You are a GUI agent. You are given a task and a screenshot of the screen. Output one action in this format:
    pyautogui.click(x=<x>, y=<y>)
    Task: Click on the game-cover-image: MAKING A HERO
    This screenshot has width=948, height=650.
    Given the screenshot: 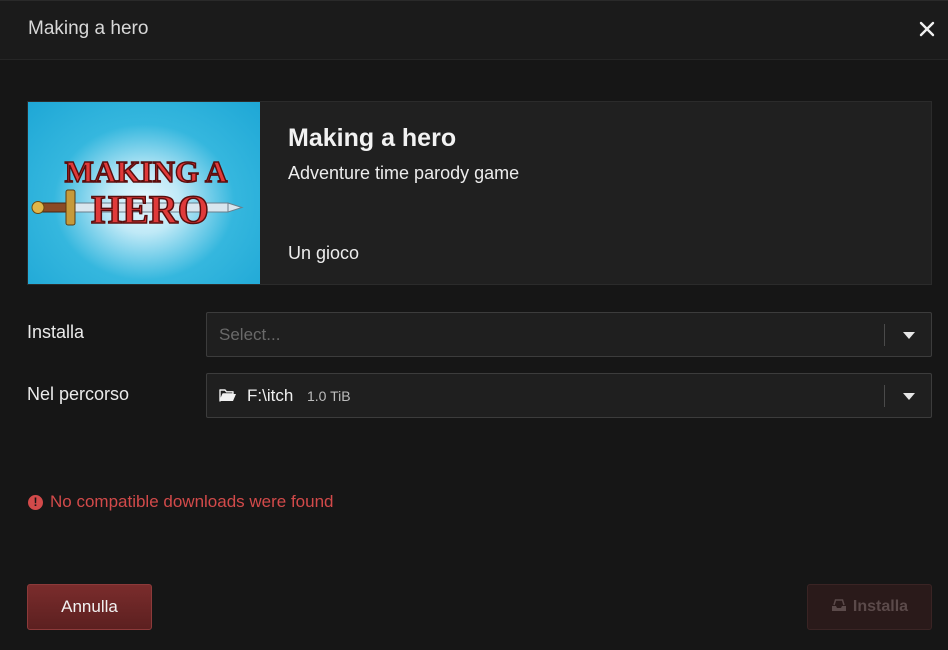 What is the action you would take?
    pyautogui.click(x=144, y=193)
    